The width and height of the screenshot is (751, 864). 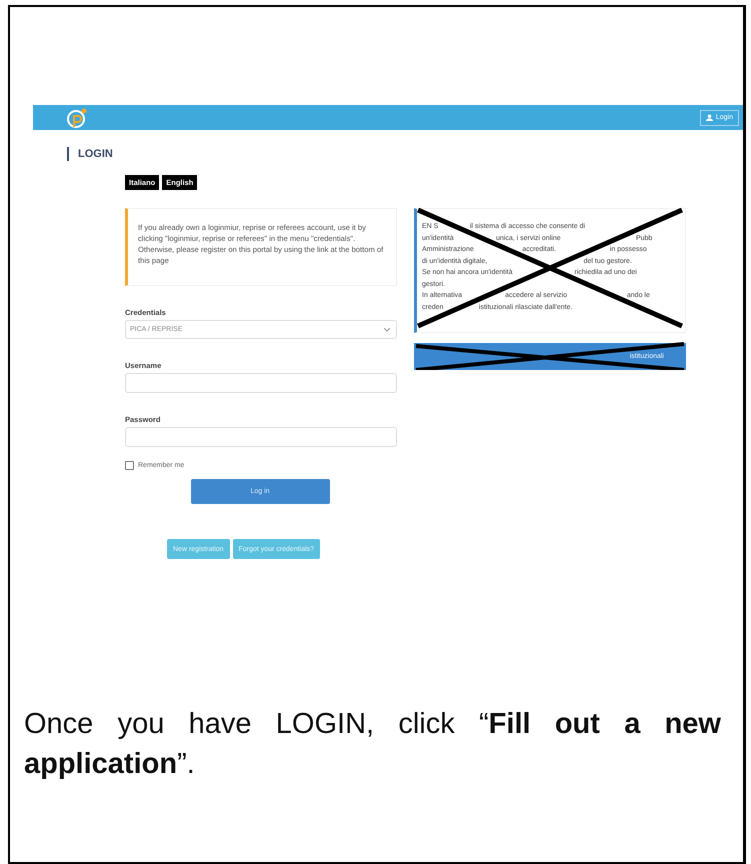 I want to click on username-field, so click(x=261, y=383).